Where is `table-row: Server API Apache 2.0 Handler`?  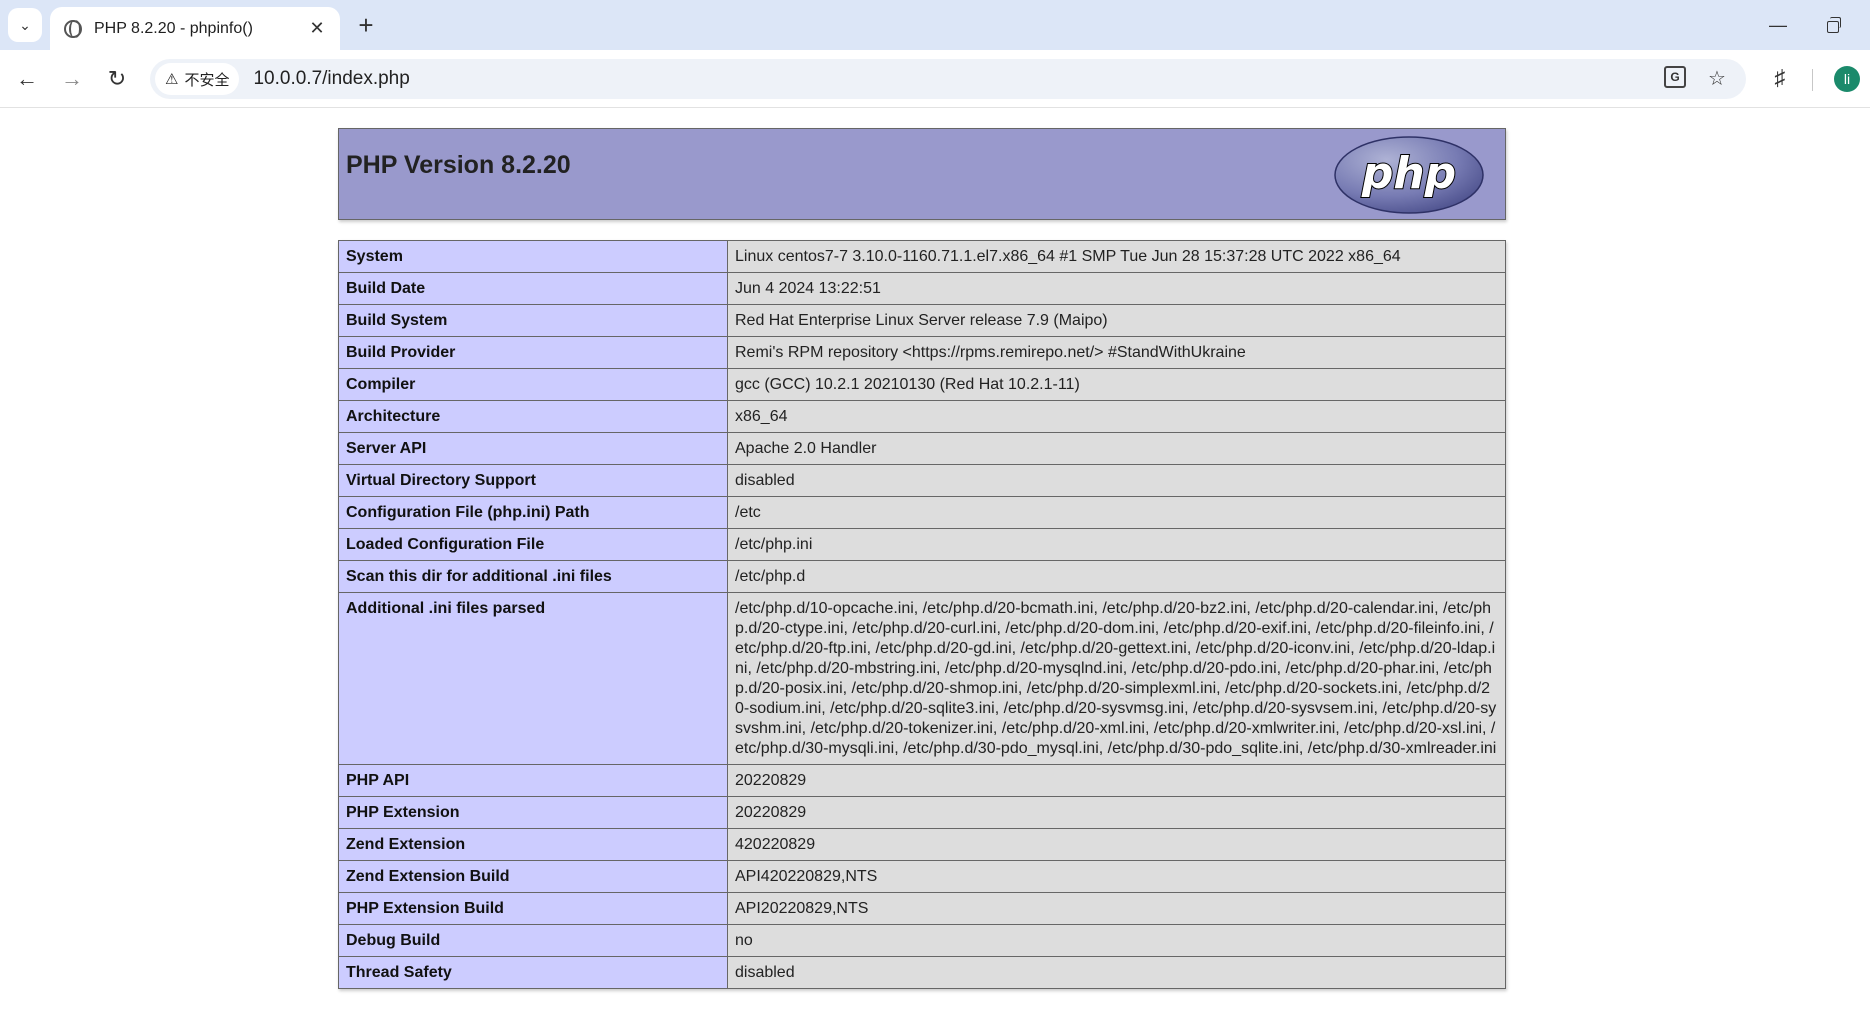
table-row: Server API Apache 2.0 Handler is located at coordinates (922, 448).